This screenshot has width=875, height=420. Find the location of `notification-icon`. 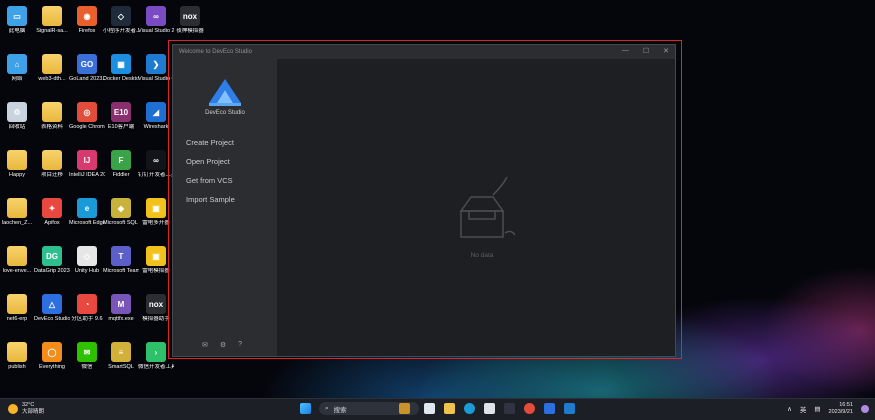

notification-icon is located at coordinates (865, 408).